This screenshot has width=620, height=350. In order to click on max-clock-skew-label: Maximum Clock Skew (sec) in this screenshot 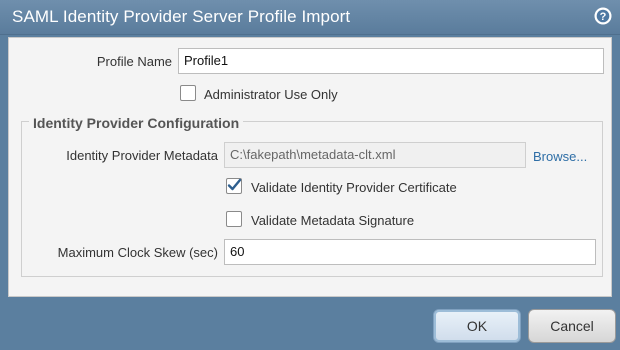, I will do `click(137, 252)`.